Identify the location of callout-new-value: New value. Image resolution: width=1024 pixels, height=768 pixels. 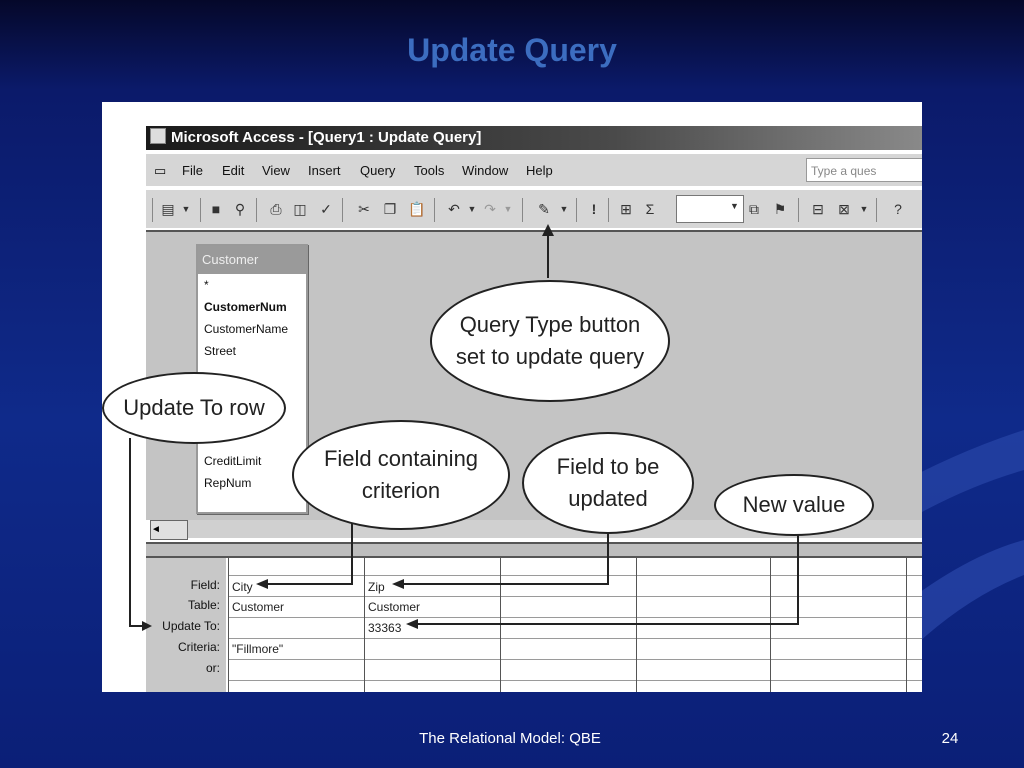
(794, 505).